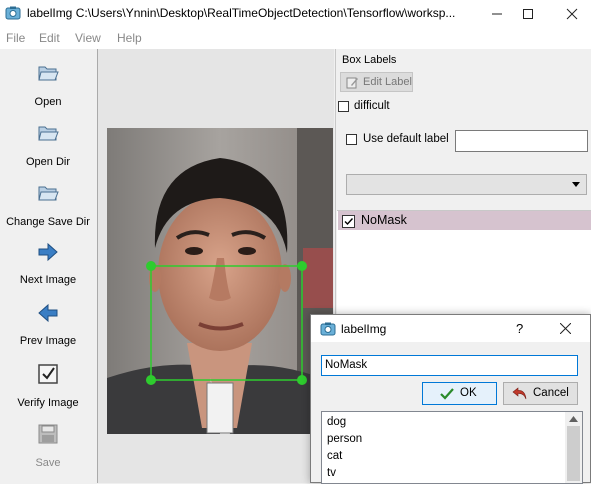 Image resolution: width=591 pixels, height=484 pixels. Describe the element at coordinates (352, 83) in the screenshot. I see `edit-icon` at that location.